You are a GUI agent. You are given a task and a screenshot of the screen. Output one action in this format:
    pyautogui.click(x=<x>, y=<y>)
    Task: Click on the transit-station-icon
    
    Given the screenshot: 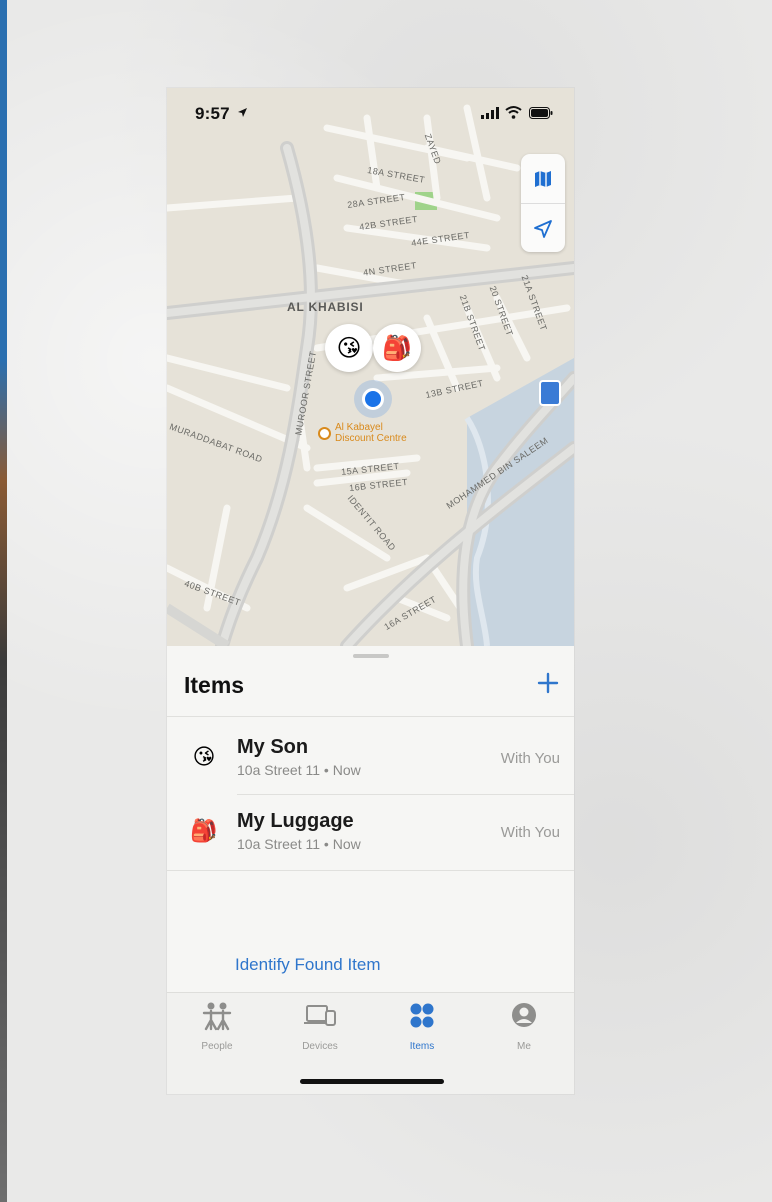 What is the action you would take?
    pyautogui.click(x=550, y=393)
    